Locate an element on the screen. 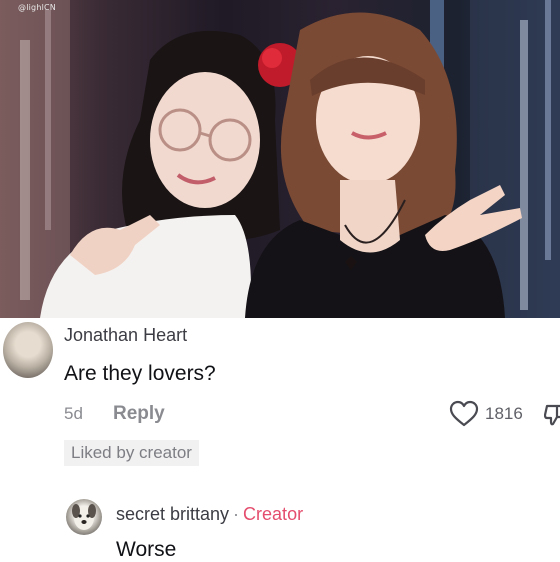 This screenshot has height=562, width=560. reply-username-line: secret brittany · Creator is located at coordinates (209, 514).